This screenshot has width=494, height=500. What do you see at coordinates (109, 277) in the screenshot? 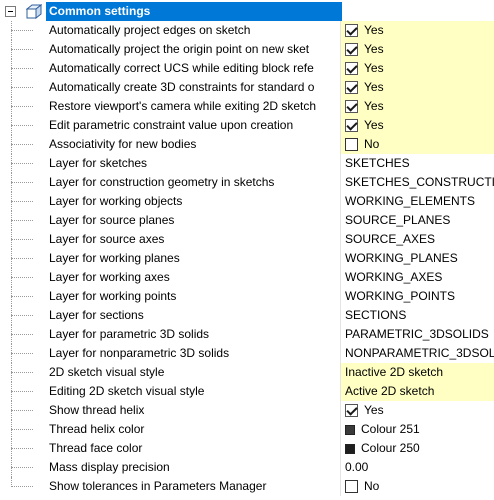
I see `property-name: Layer for working axes` at bounding box center [109, 277].